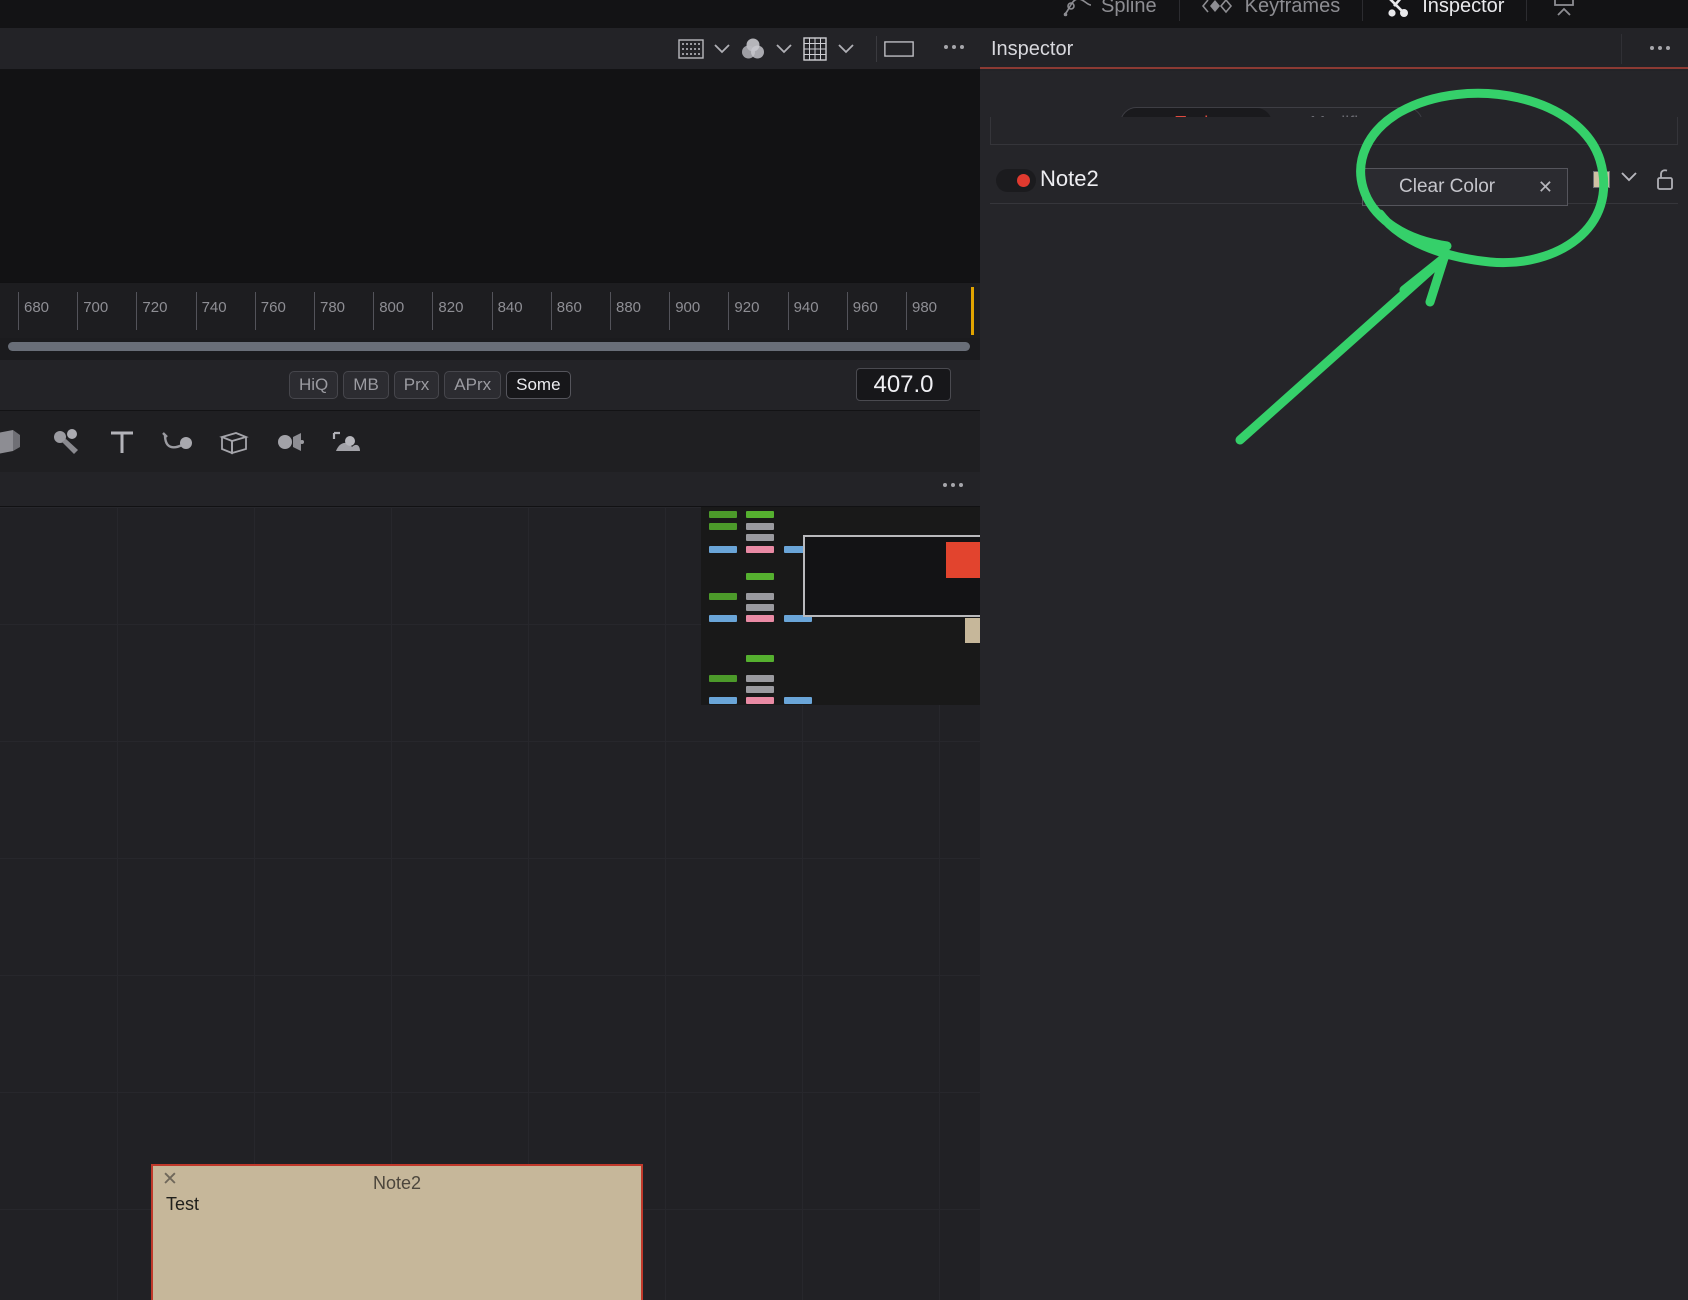 This screenshot has height=1300, width=1688. Describe the element at coordinates (1564, 9) in the screenshot. I see `panel-collapse-icon` at that location.